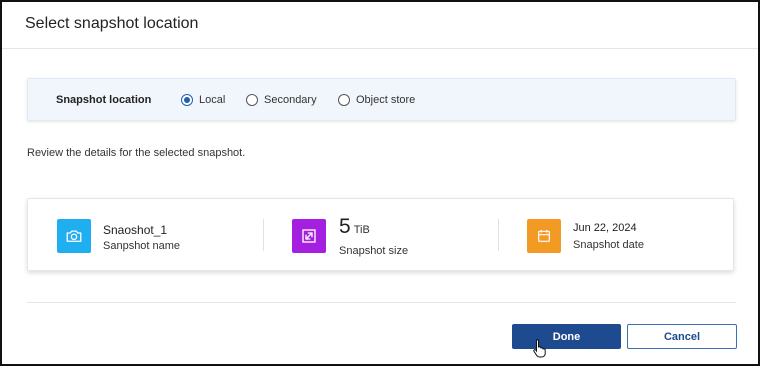 This screenshot has height=366, width=760. I want to click on camera-icon, so click(74, 236).